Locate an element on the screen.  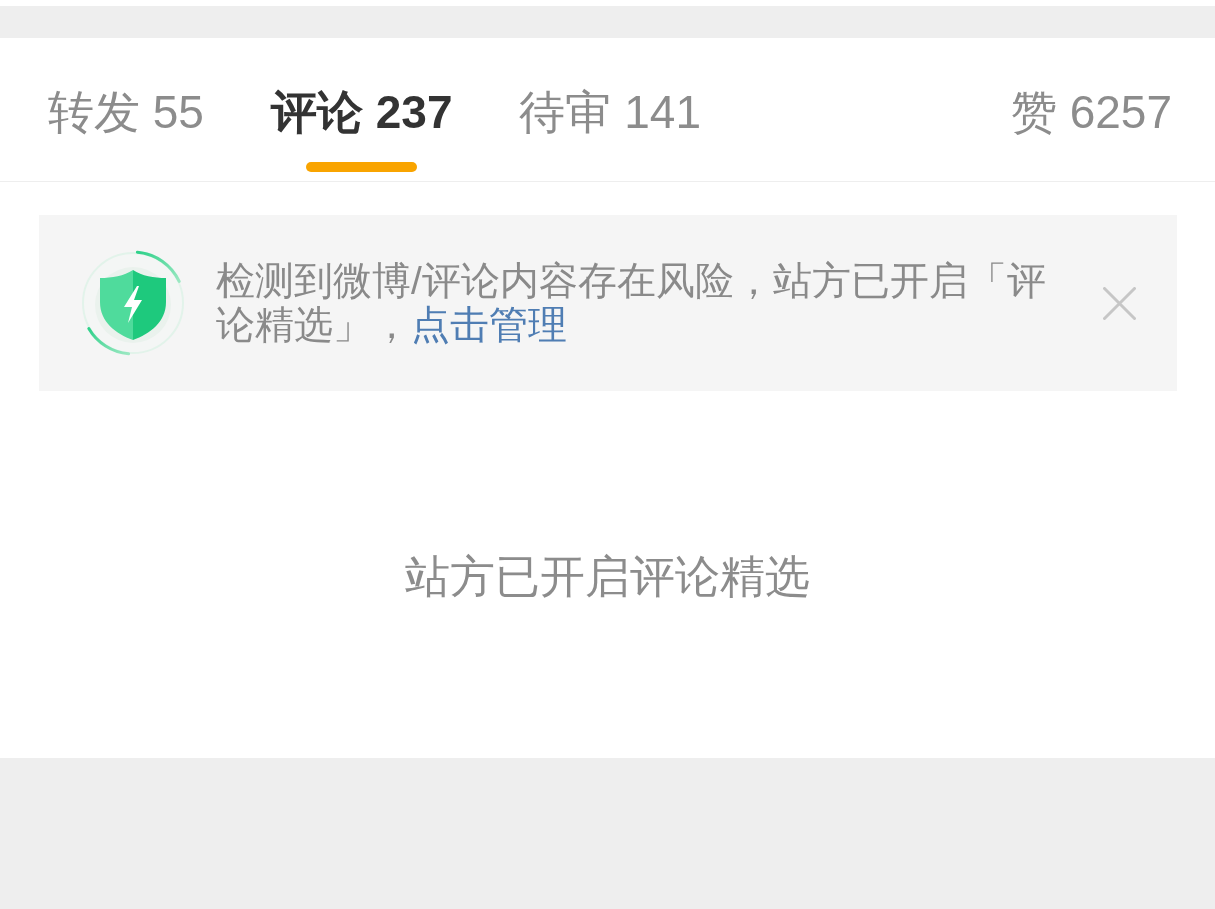
tab: 赞 6257 is located at coordinates (1091, 112).